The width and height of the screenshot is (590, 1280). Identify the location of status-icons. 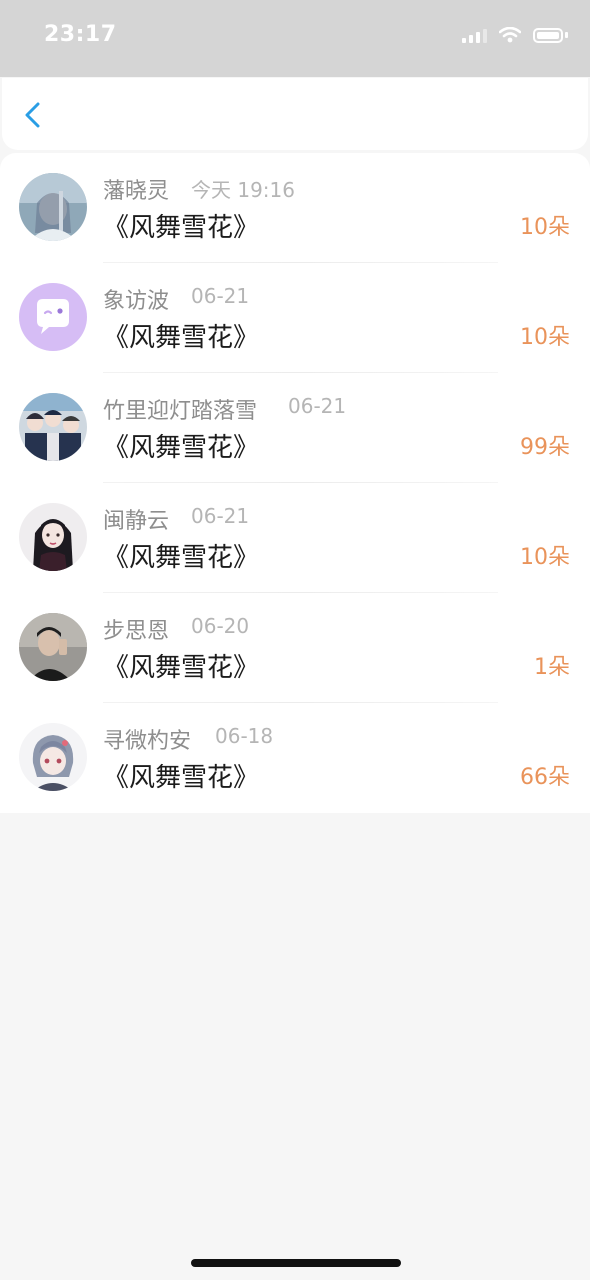
(515, 35).